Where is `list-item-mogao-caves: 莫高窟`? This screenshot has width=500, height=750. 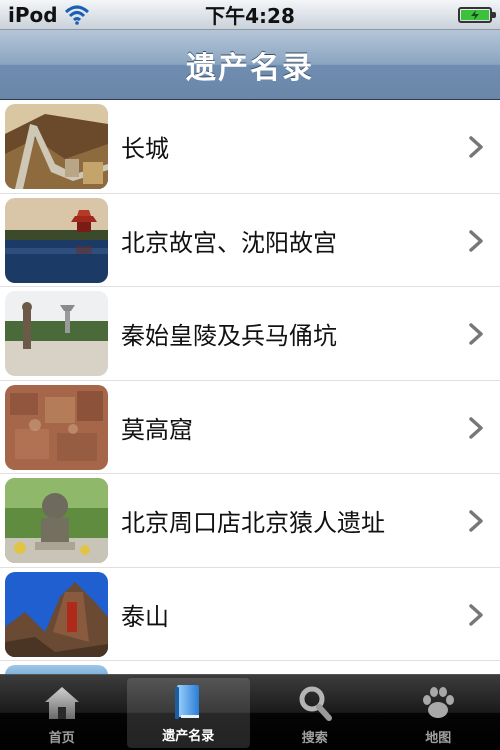
list-item-mogao-caves: 莫高窟 is located at coordinates (250, 427).